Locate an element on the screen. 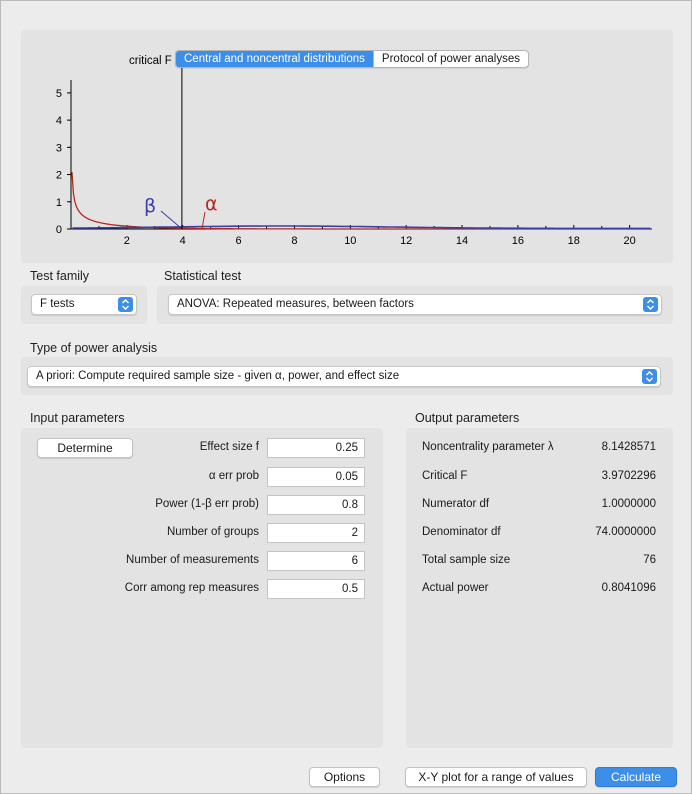  y-tick-label: 5 is located at coordinates (59, 94).